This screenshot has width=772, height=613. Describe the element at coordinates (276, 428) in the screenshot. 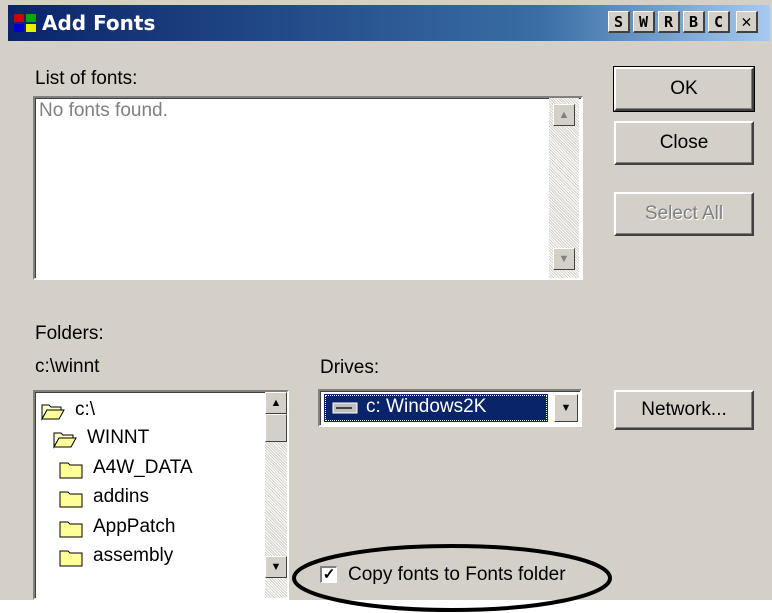

I see `scroll-thumb` at that location.